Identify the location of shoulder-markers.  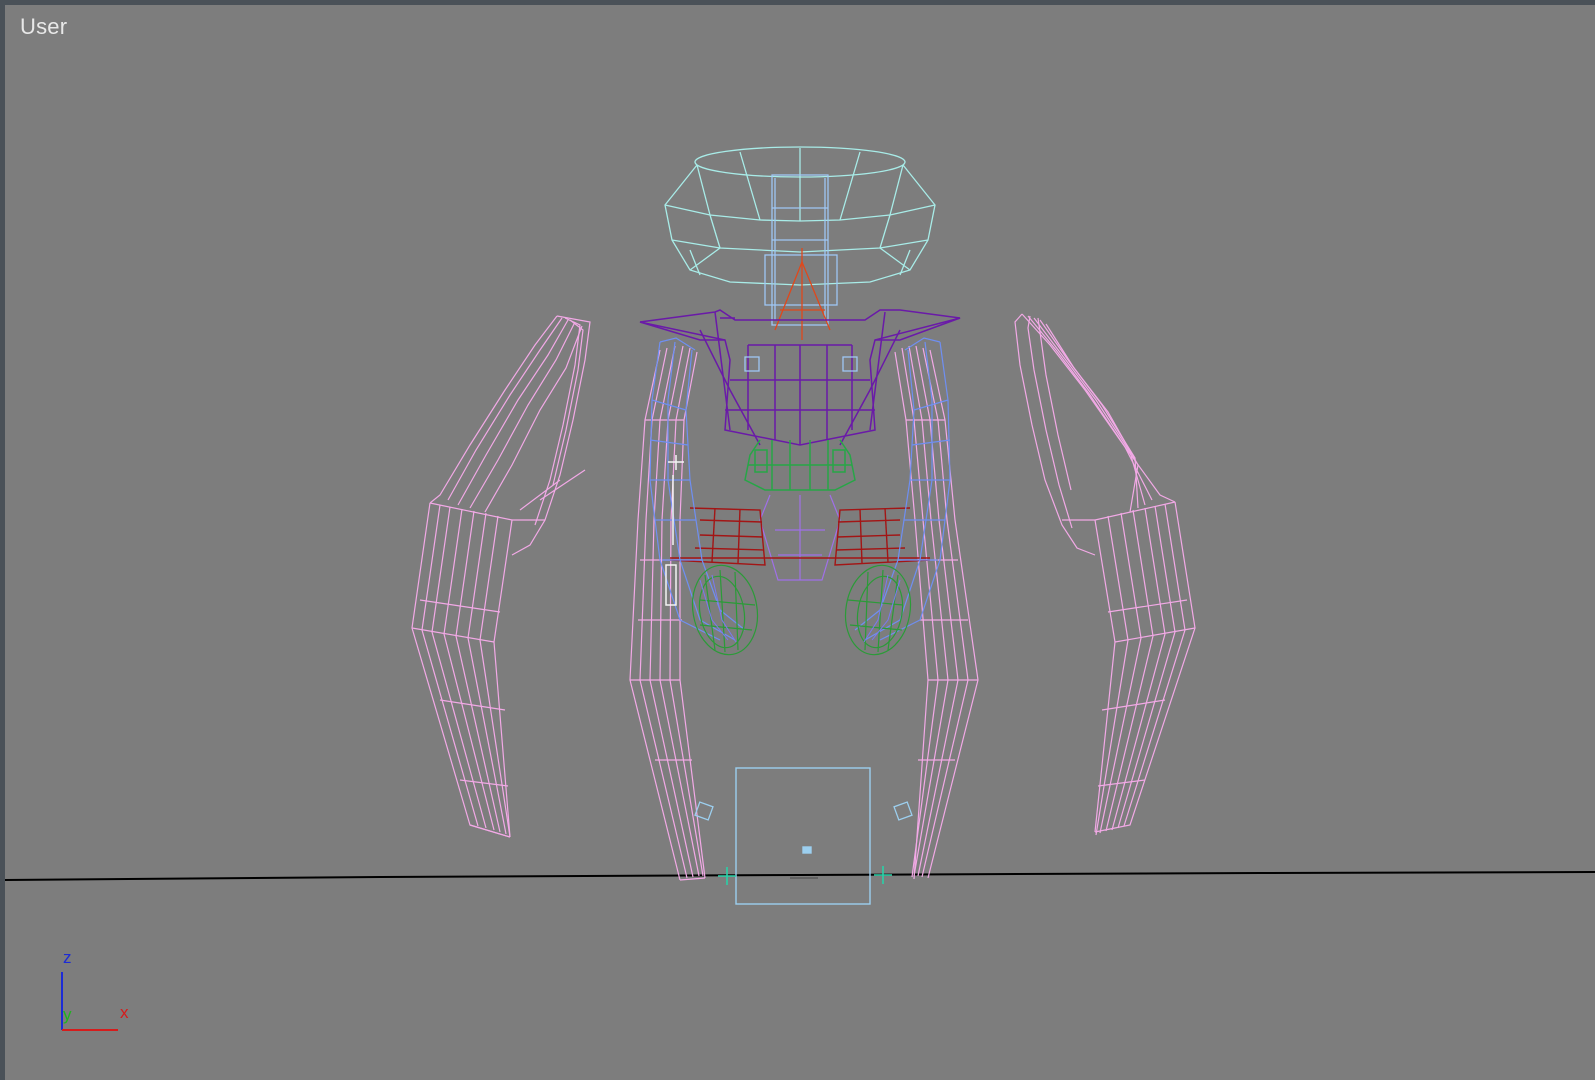
(801, 364).